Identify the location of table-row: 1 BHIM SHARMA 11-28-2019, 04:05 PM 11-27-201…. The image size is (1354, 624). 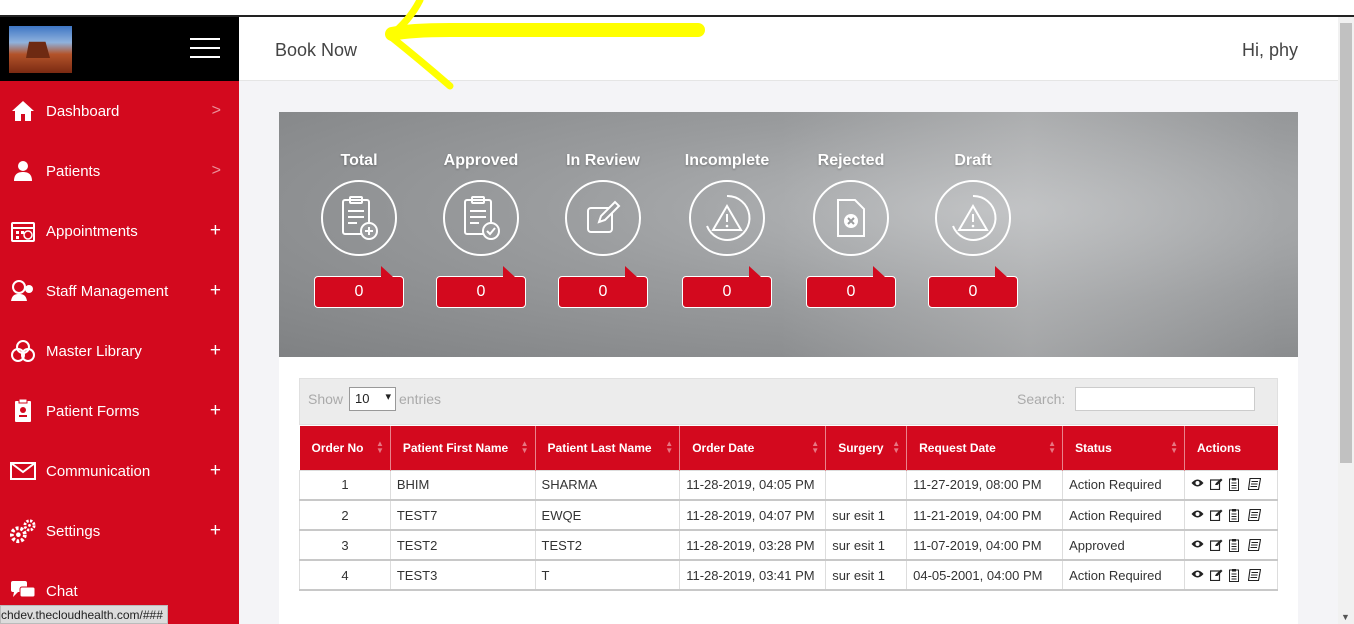
(788, 485).